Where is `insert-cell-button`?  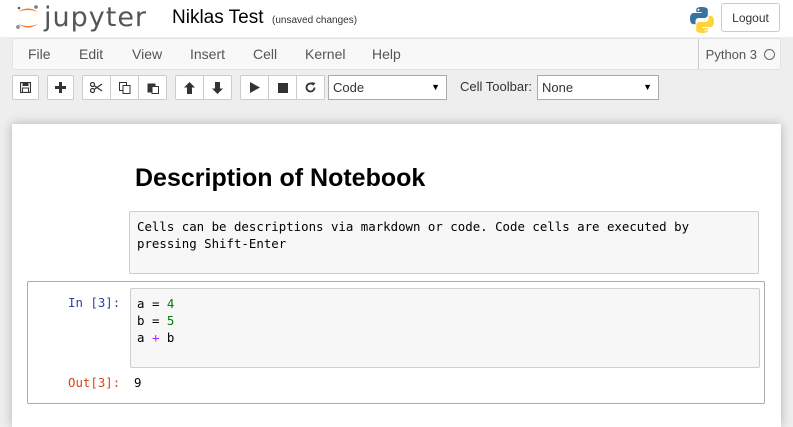 insert-cell-button is located at coordinates (60, 87).